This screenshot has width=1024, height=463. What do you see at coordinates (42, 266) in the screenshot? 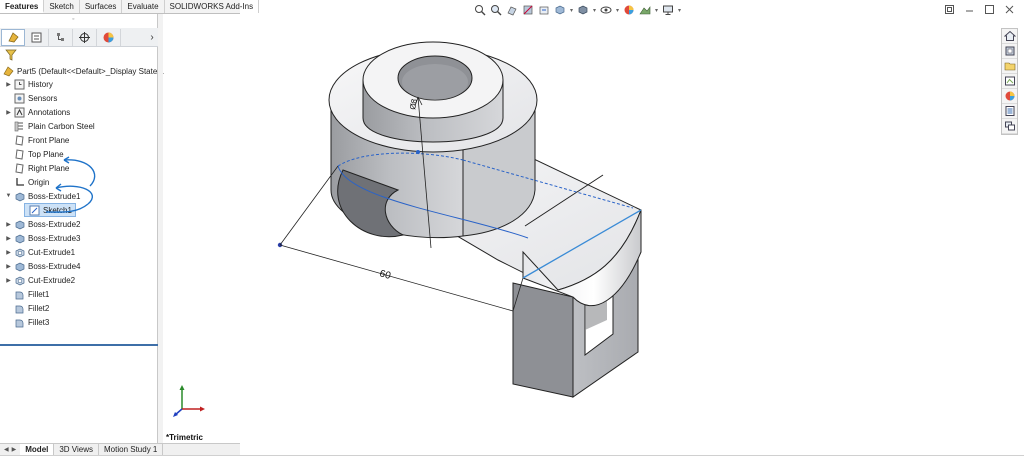
I see `tree-item-boss-extrude4: ▶ Boss-Extrude4` at bounding box center [42, 266].